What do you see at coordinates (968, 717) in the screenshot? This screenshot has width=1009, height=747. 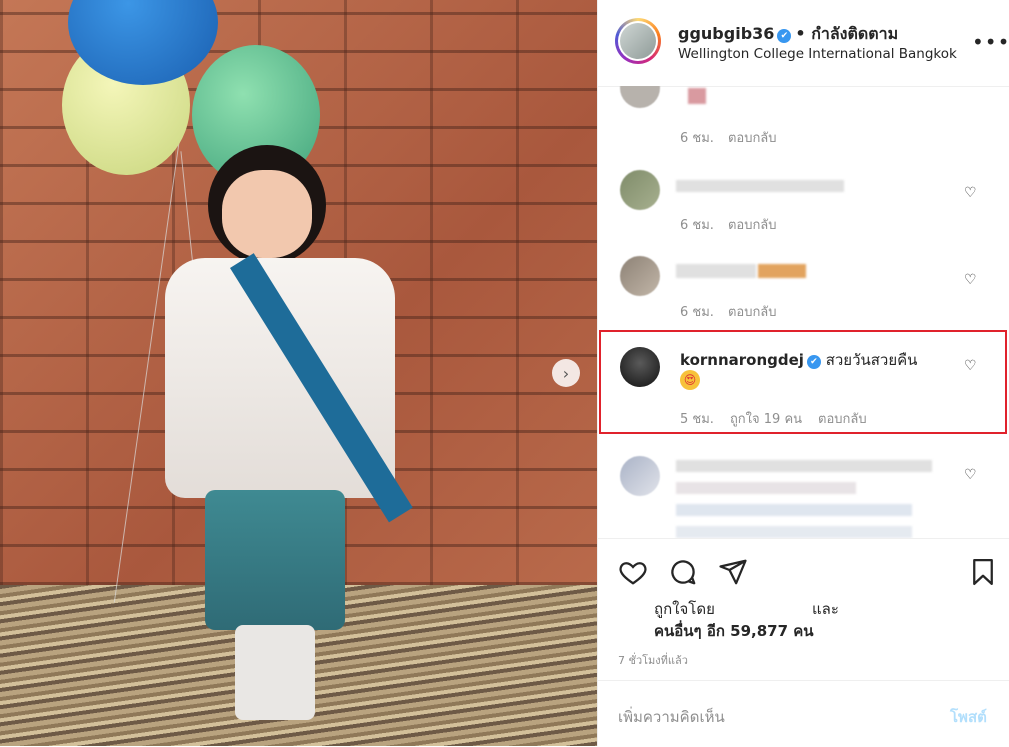 I see `post-comment-button: โพสต์` at bounding box center [968, 717].